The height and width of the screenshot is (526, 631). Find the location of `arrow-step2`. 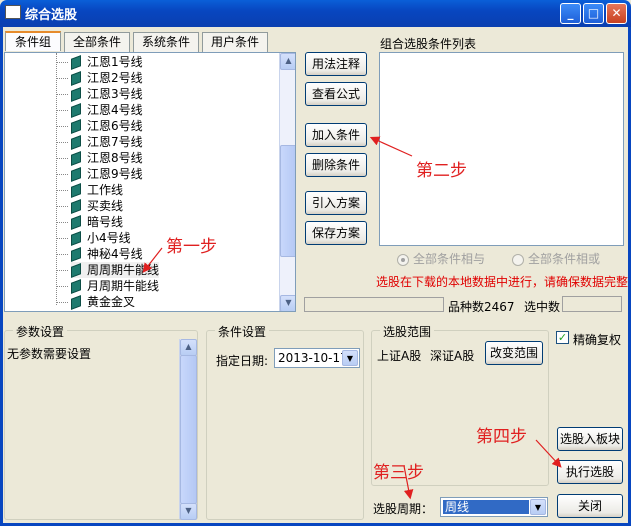

arrow-step2 is located at coordinates (391, 146).